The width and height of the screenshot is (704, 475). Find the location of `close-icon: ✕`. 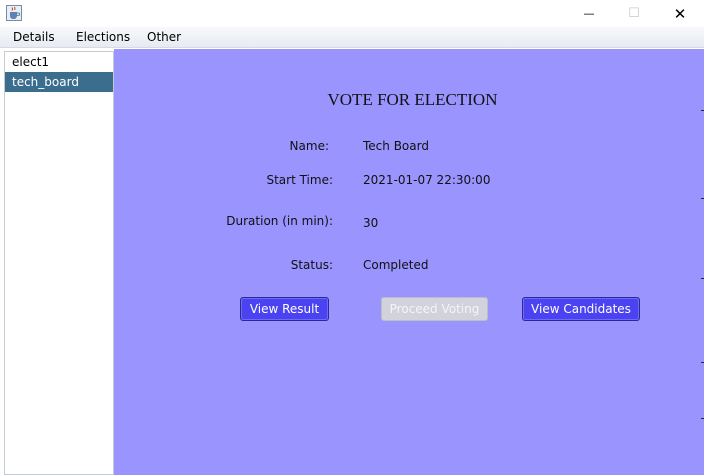

close-icon: ✕ is located at coordinates (680, 13).